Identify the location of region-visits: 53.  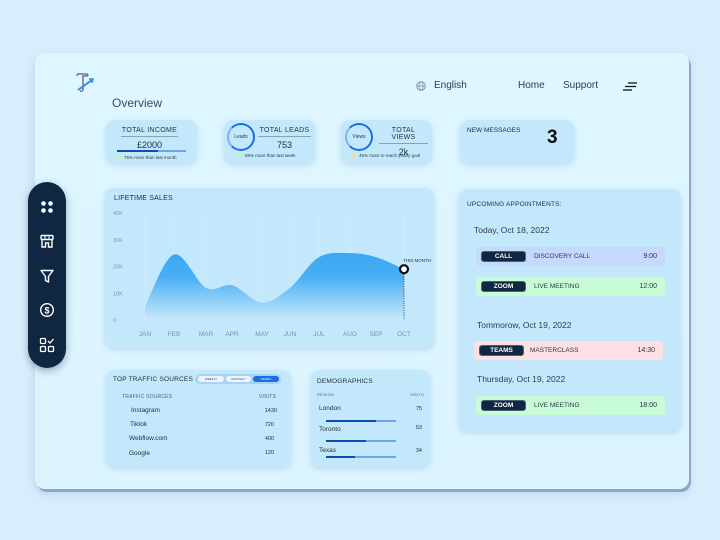
(418, 428).